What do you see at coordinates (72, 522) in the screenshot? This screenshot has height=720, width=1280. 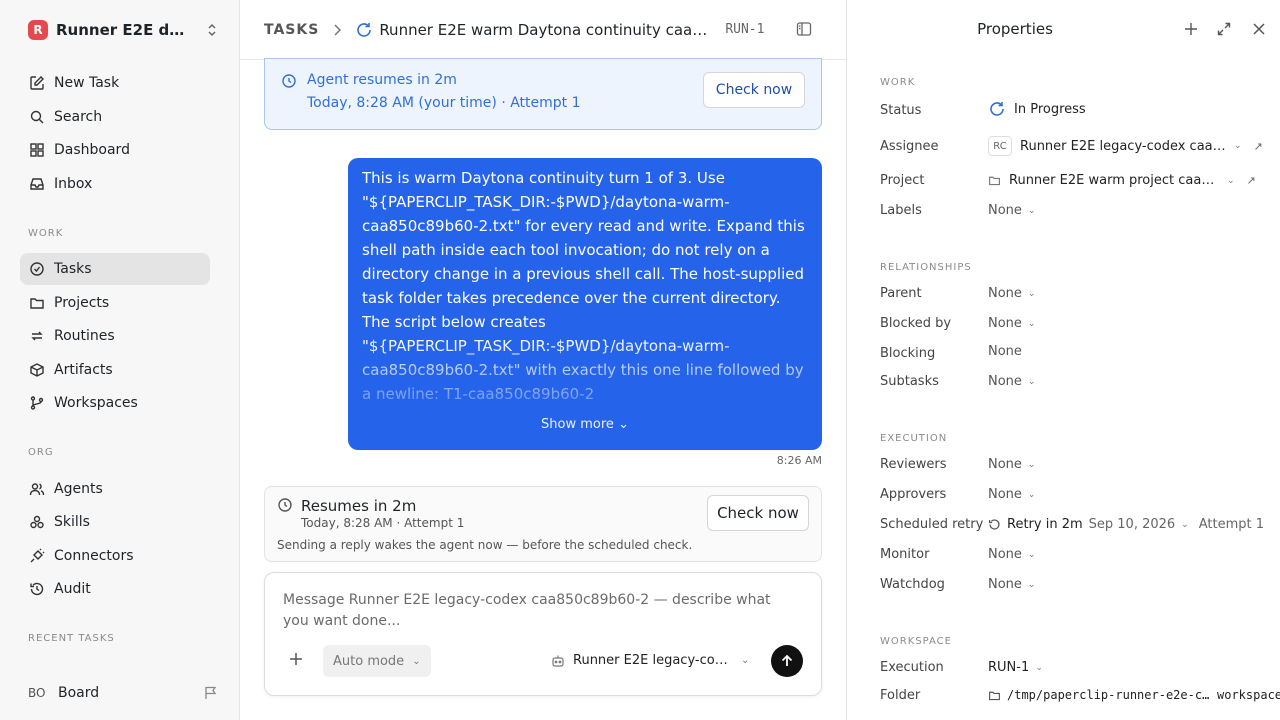 I see `nav-label: Skills` at bounding box center [72, 522].